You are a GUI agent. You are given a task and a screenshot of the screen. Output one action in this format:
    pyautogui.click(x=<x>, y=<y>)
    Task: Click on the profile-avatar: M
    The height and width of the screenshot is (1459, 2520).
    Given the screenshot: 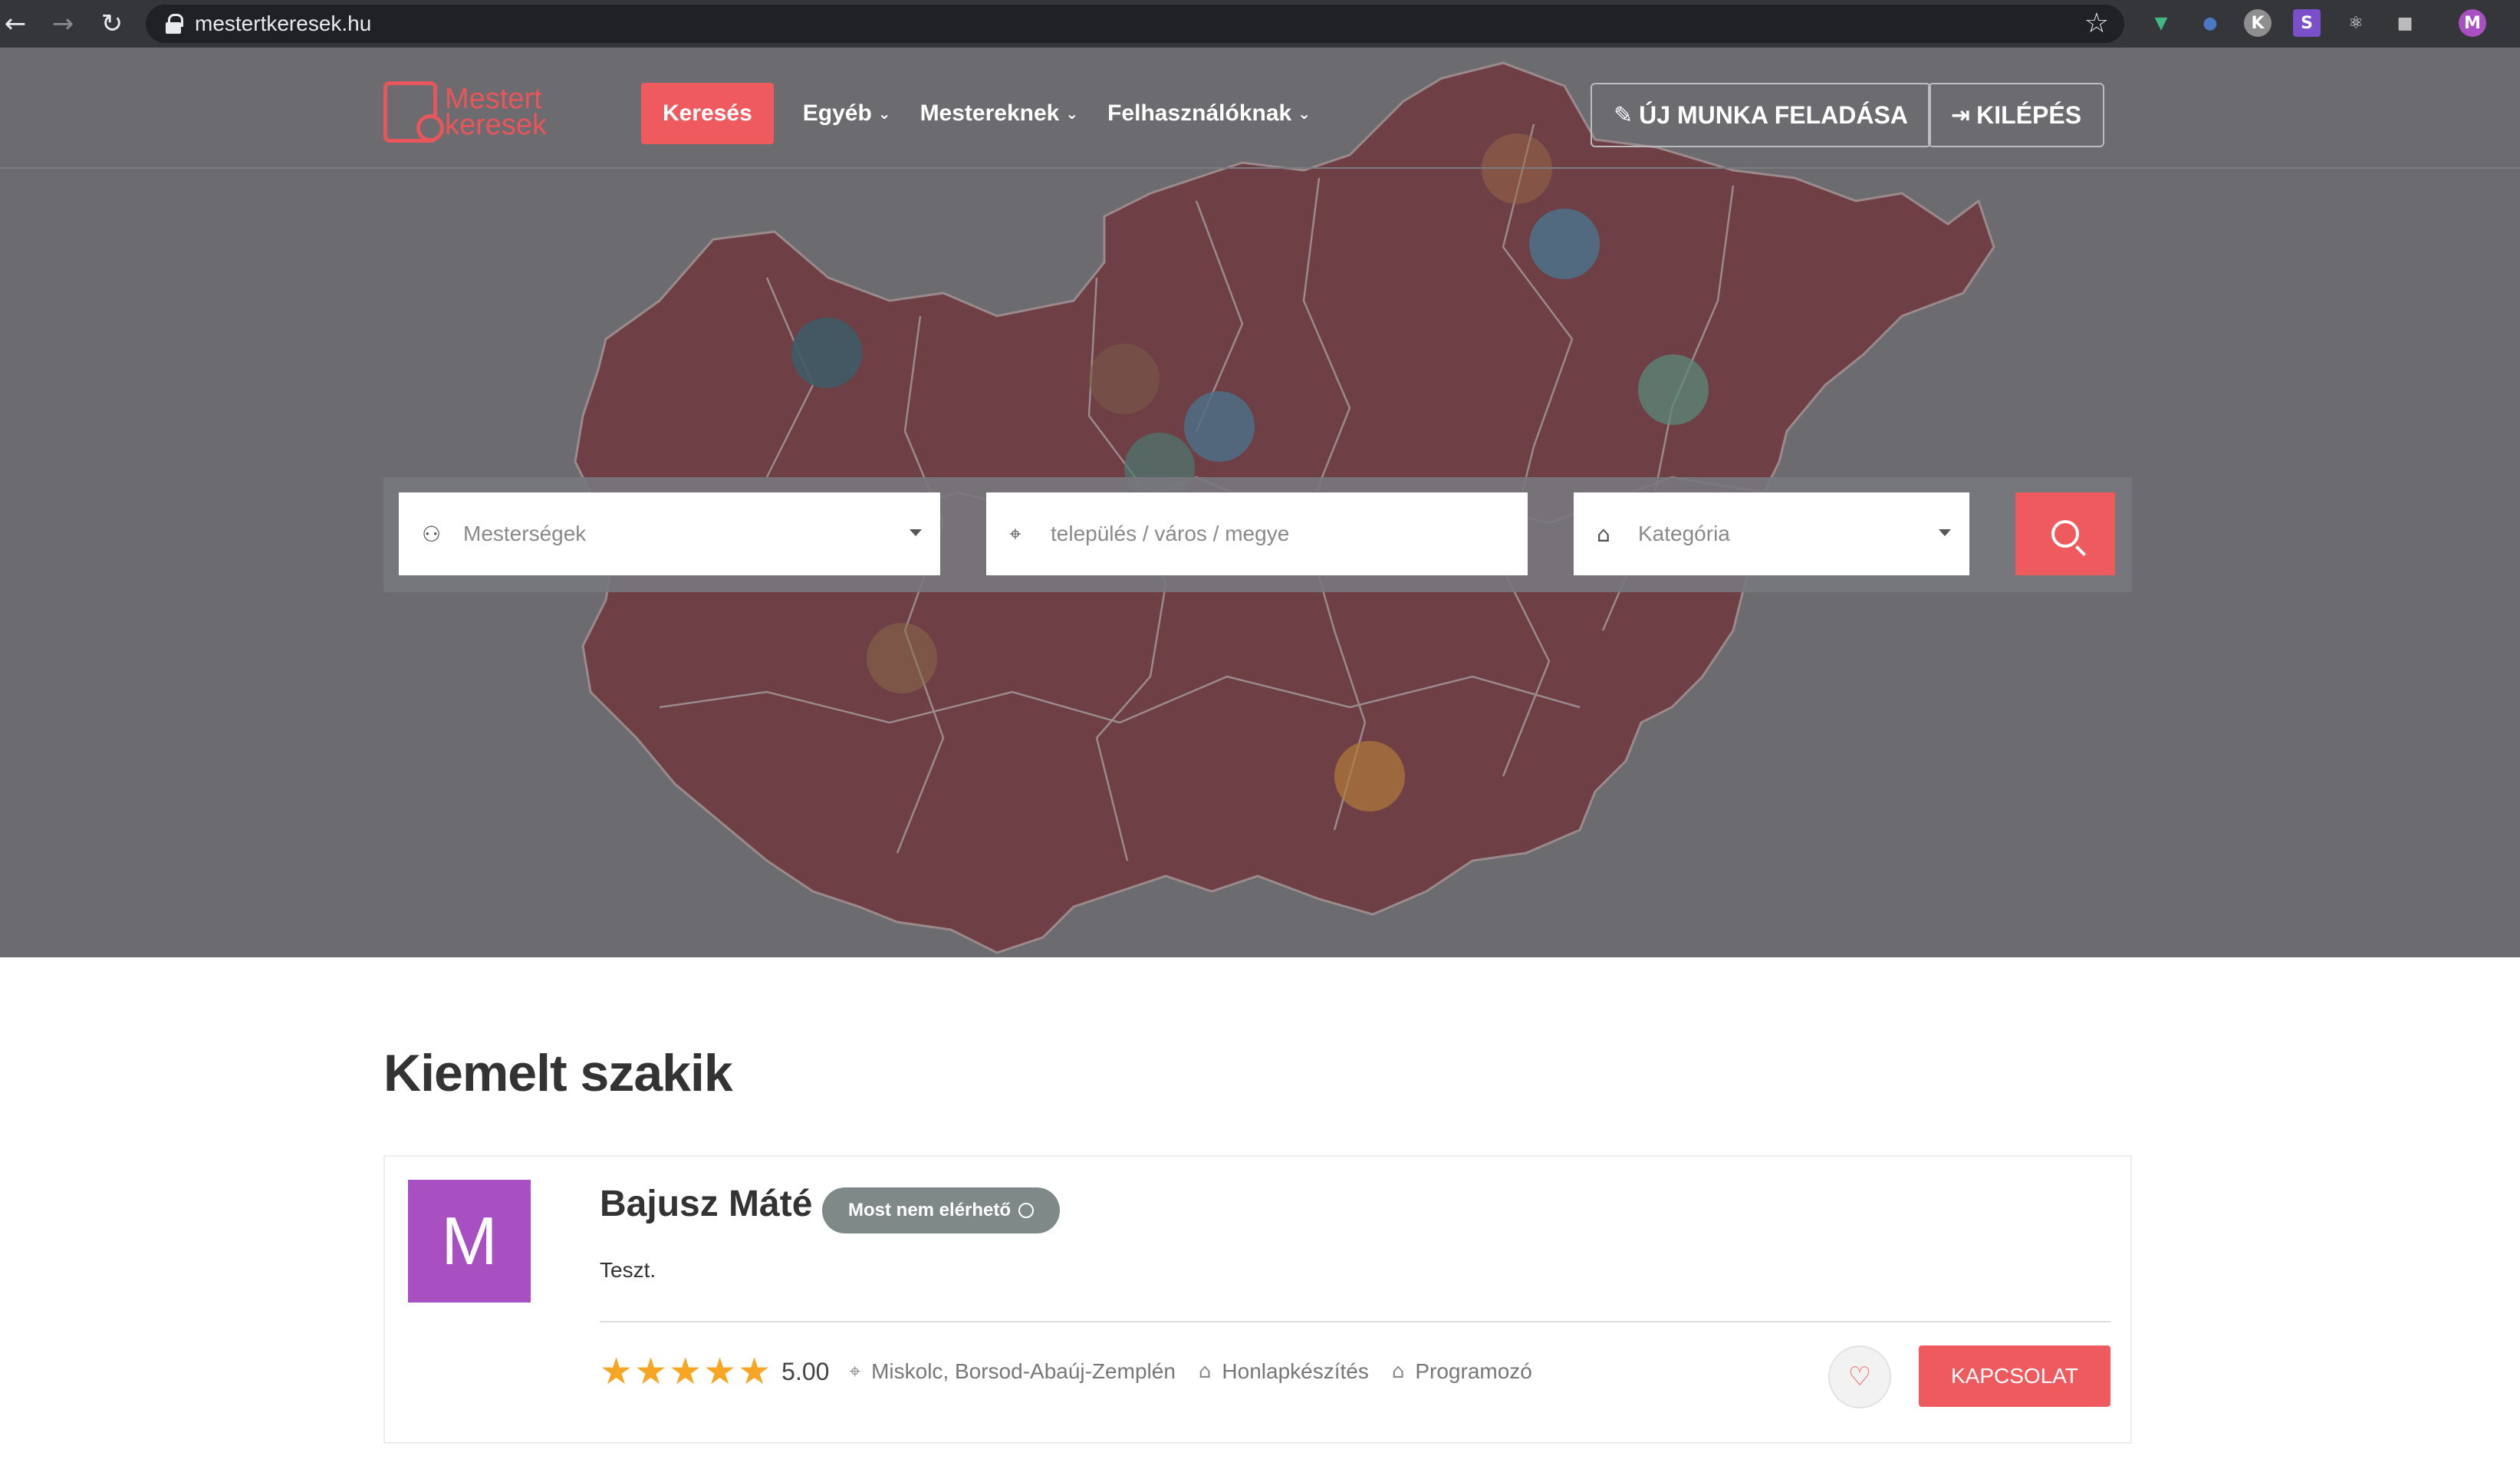 What is the action you would take?
    pyautogui.click(x=2472, y=23)
    